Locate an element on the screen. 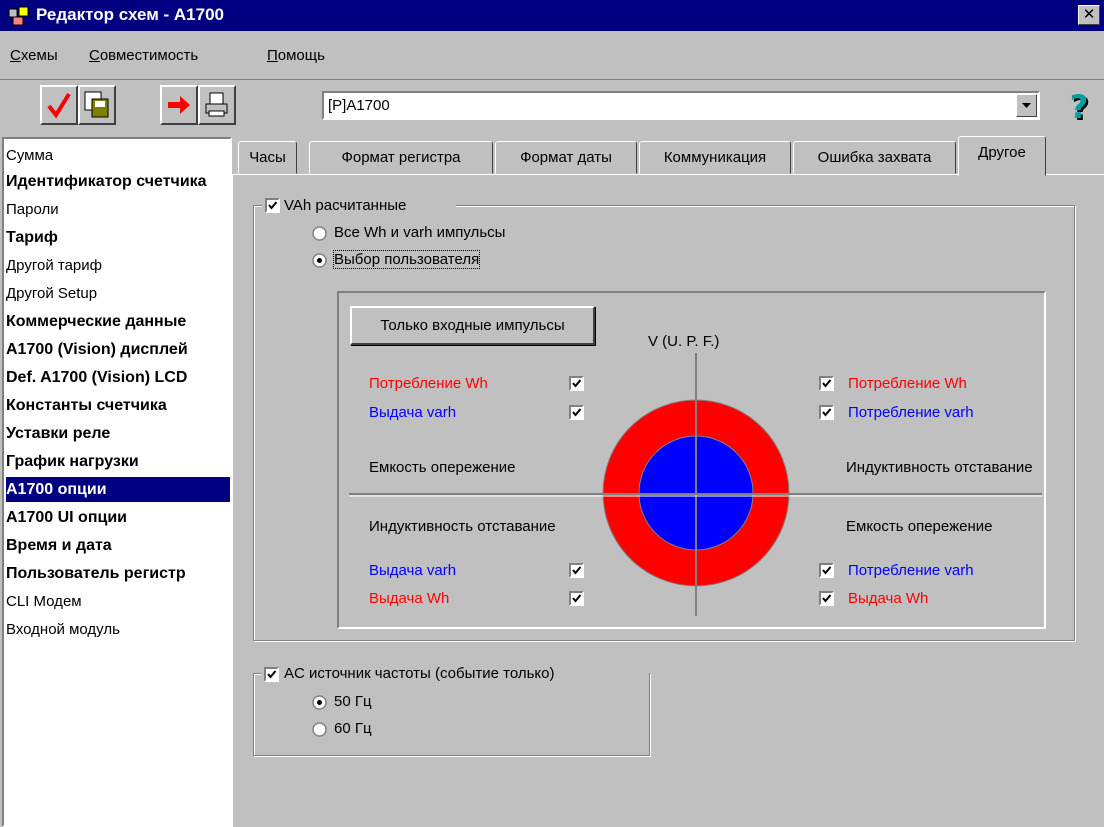 This screenshot has width=1104, height=827. menu-compatibility: Совместимость is located at coordinates (143, 55).